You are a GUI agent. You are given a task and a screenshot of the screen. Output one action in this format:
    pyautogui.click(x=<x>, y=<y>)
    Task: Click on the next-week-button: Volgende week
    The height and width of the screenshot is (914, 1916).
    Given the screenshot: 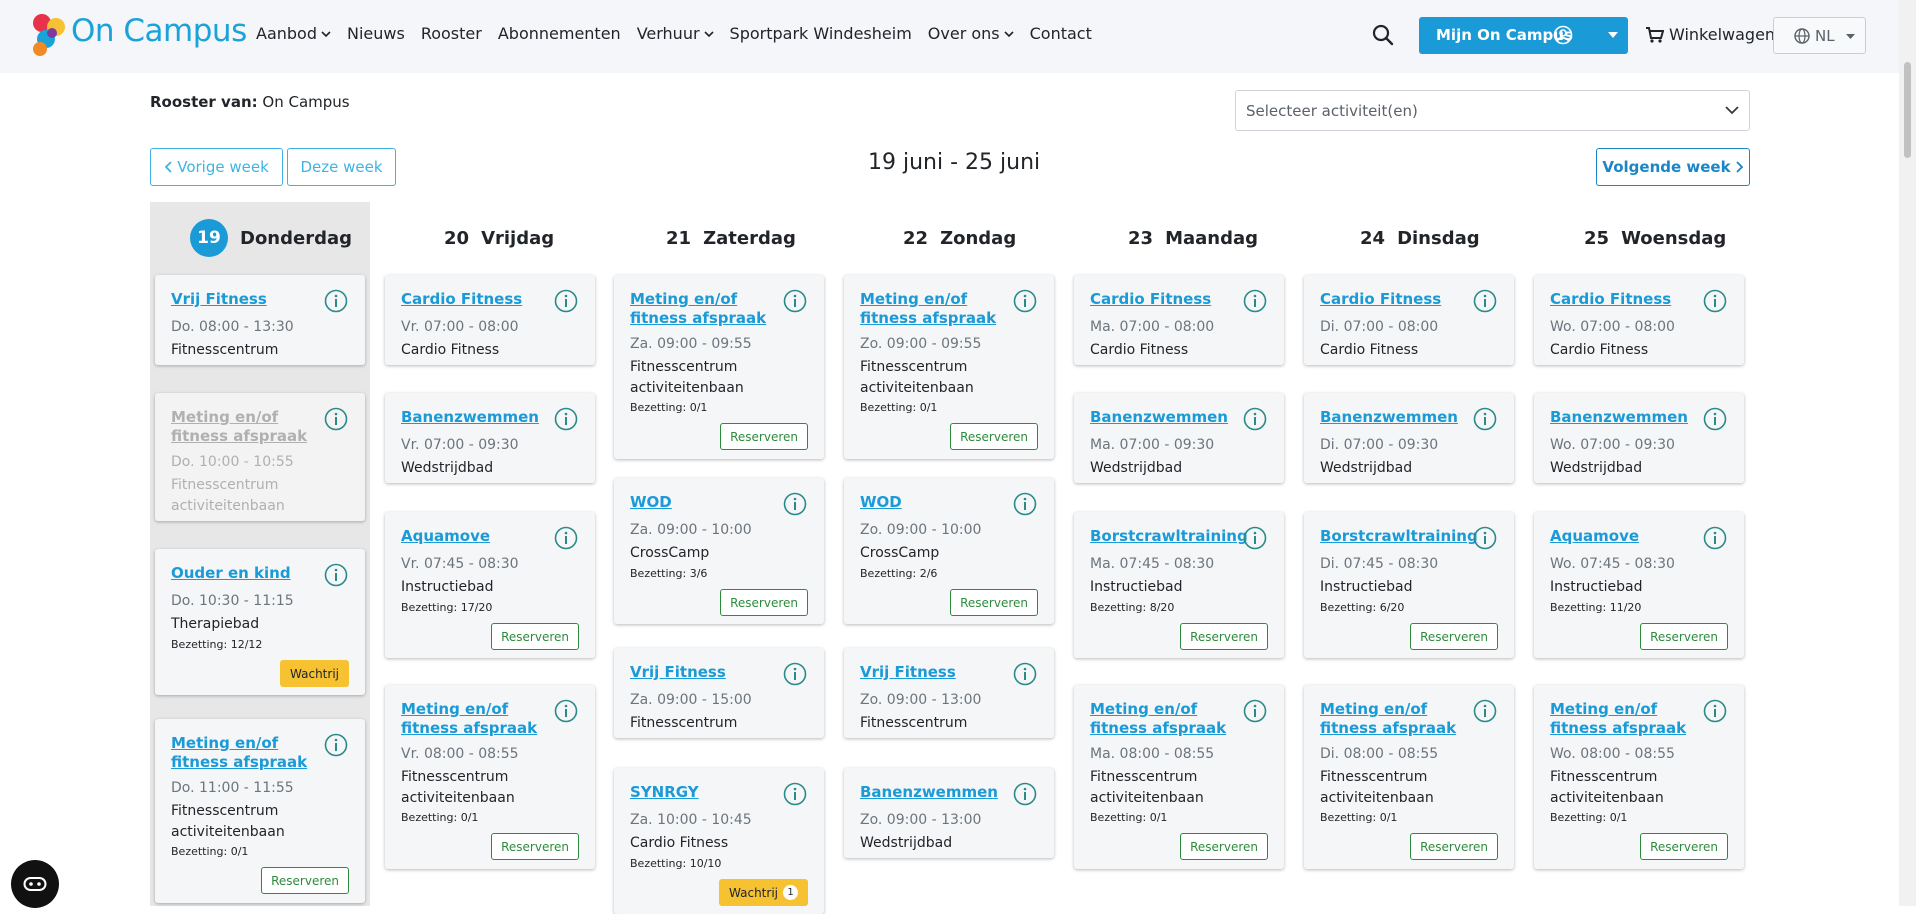 What is the action you would take?
    pyautogui.click(x=1673, y=167)
    